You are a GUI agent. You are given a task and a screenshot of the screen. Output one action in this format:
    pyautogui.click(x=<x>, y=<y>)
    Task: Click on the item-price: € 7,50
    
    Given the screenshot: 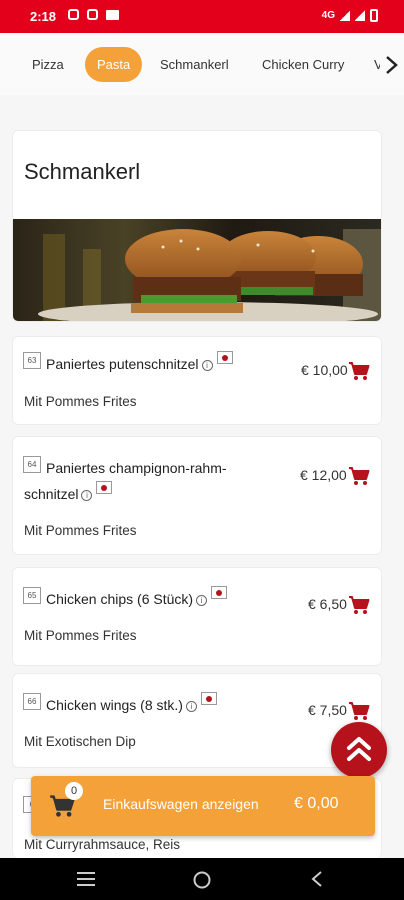 What is the action you would take?
    pyautogui.click(x=327, y=710)
    